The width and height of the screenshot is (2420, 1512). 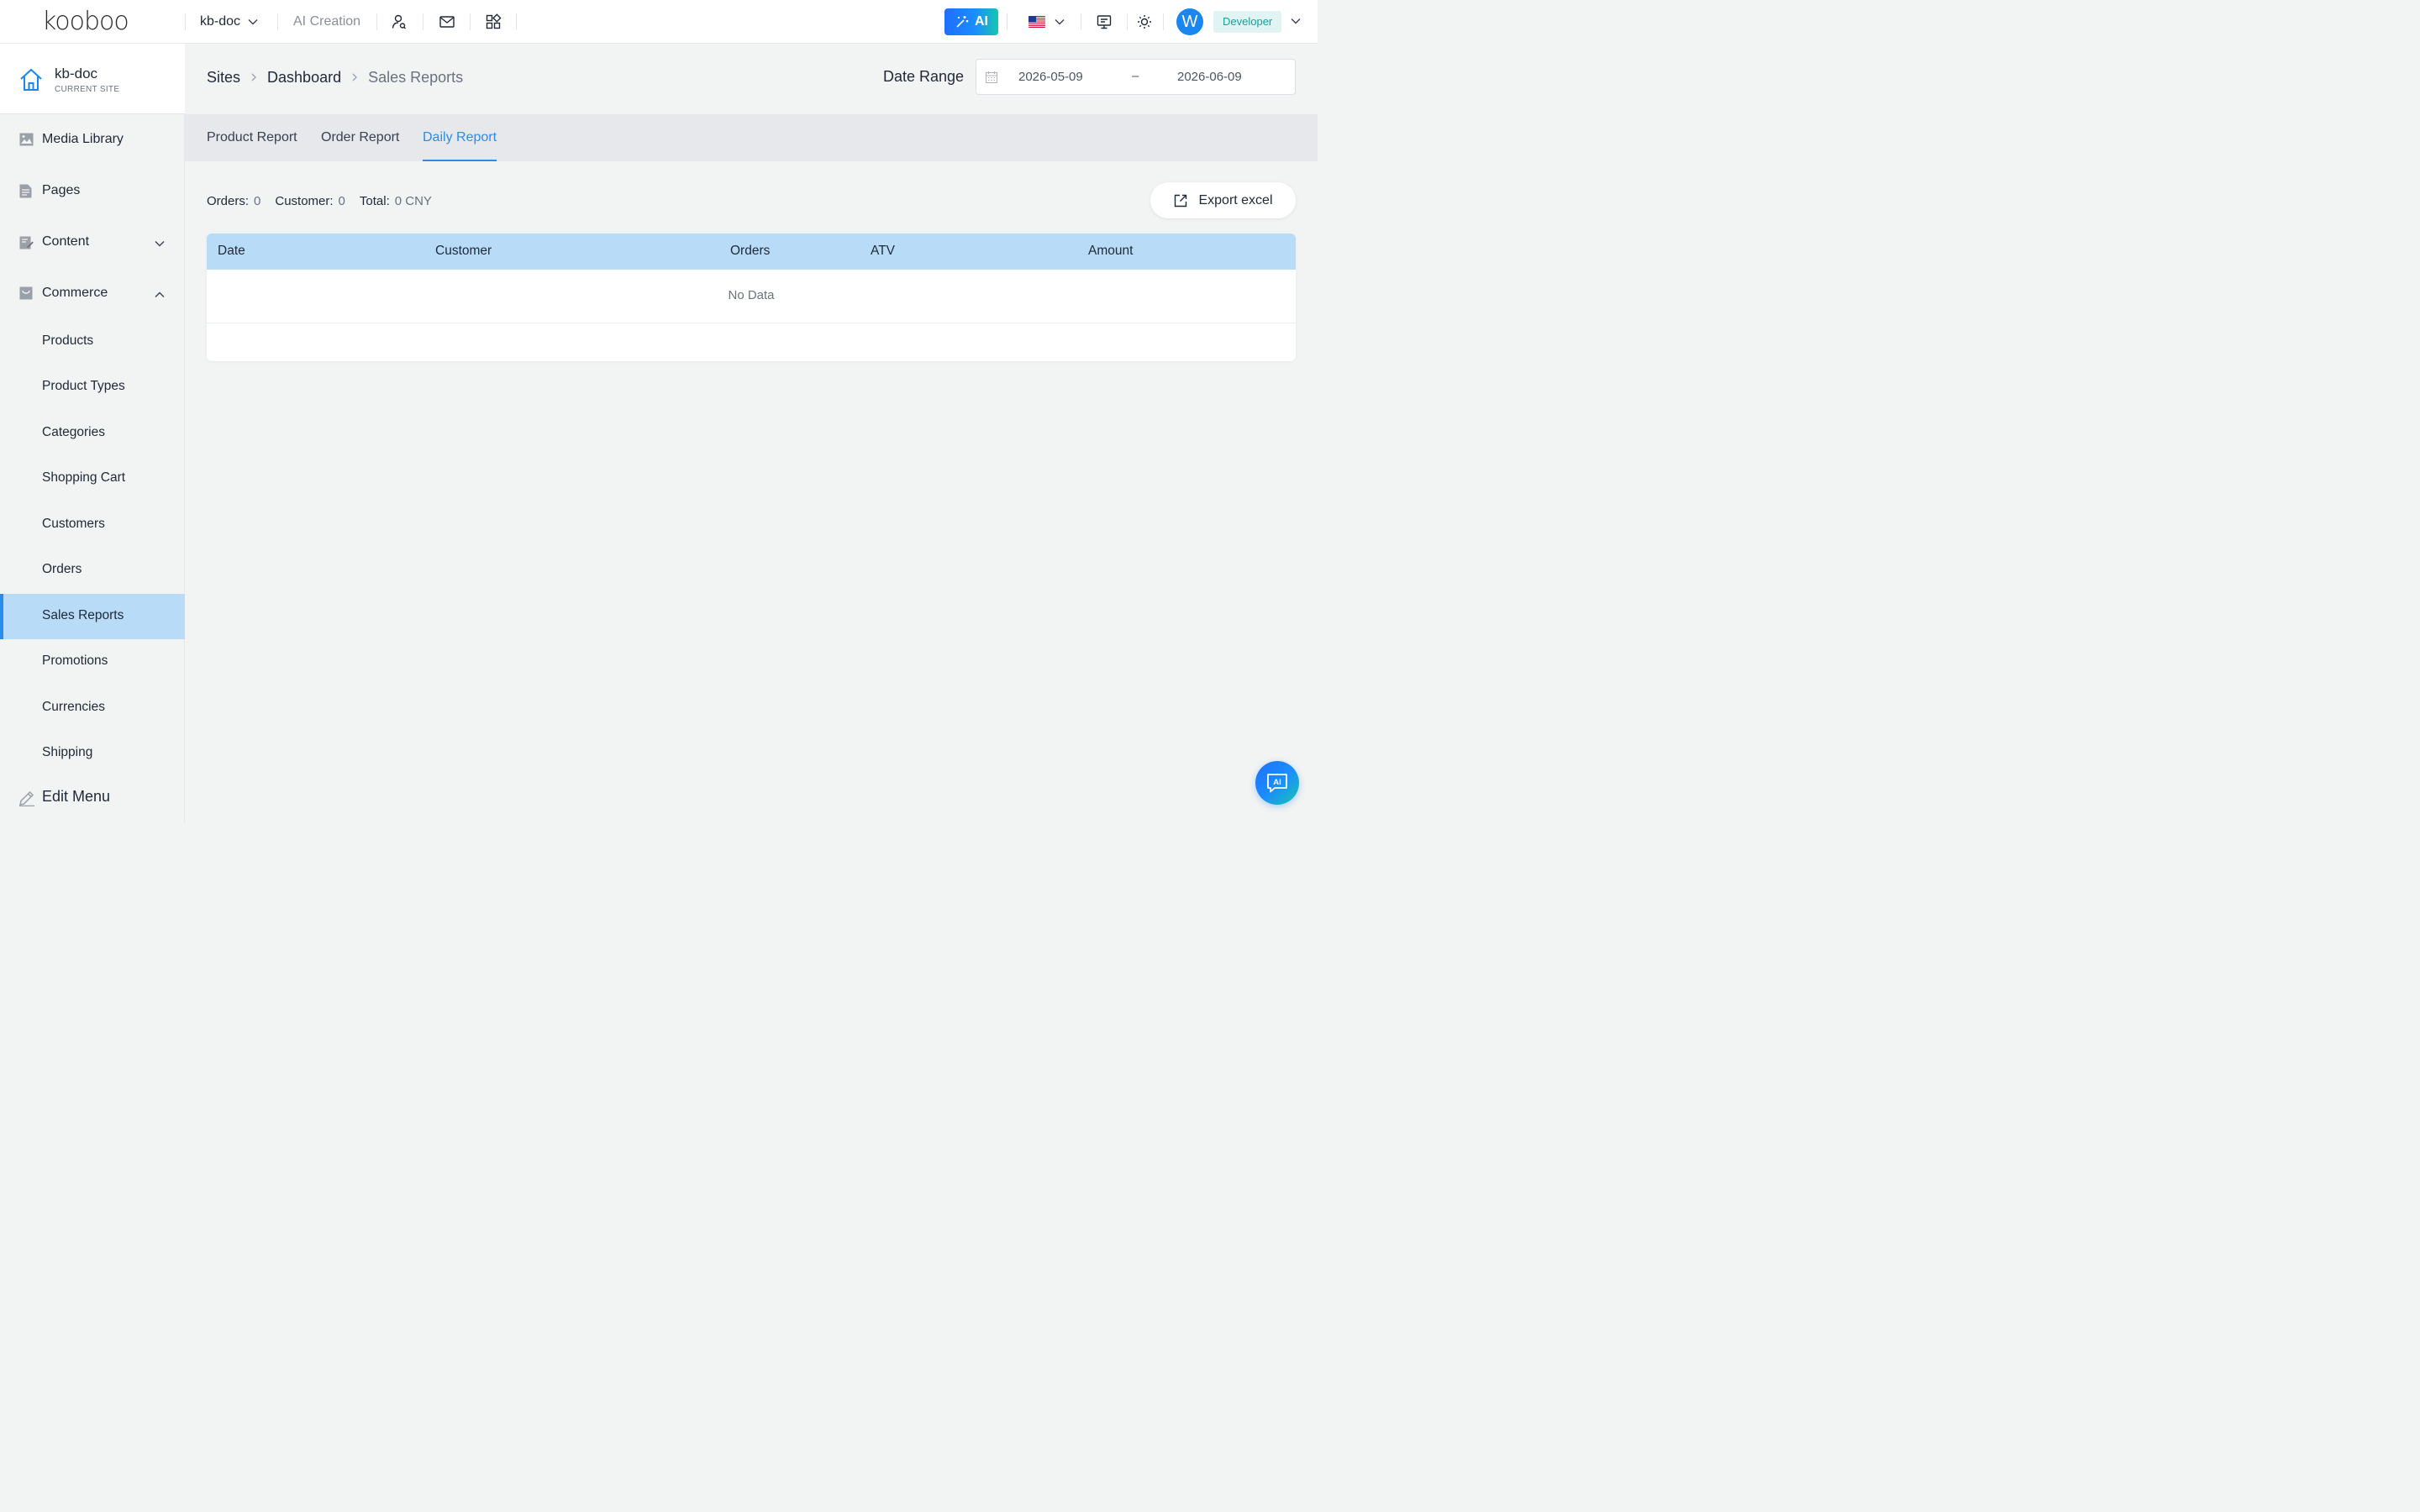 What do you see at coordinates (1189, 21) in the screenshot?
I see `user-avatar: W` at bounding box center [1189, 21].